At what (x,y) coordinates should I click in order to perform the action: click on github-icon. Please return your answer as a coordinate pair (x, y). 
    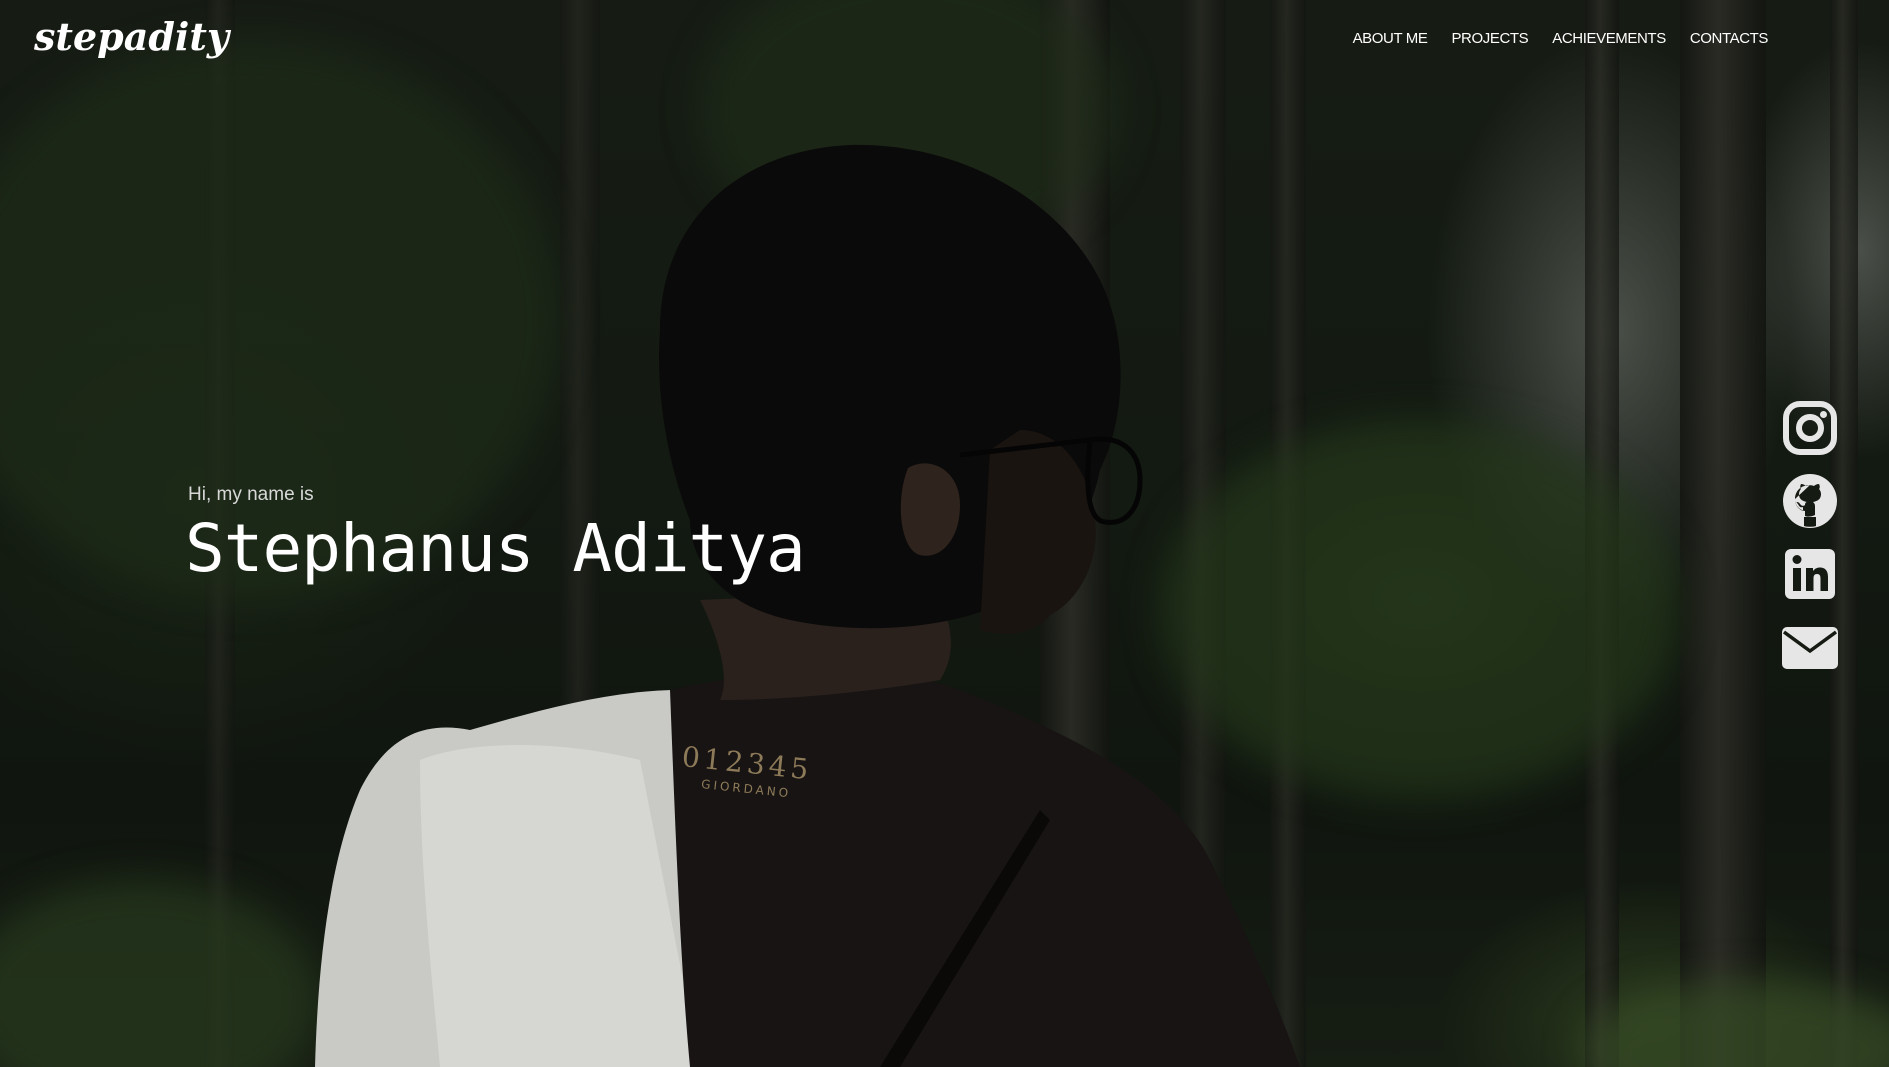
    Looking at the image, I should click on (1810, 501).